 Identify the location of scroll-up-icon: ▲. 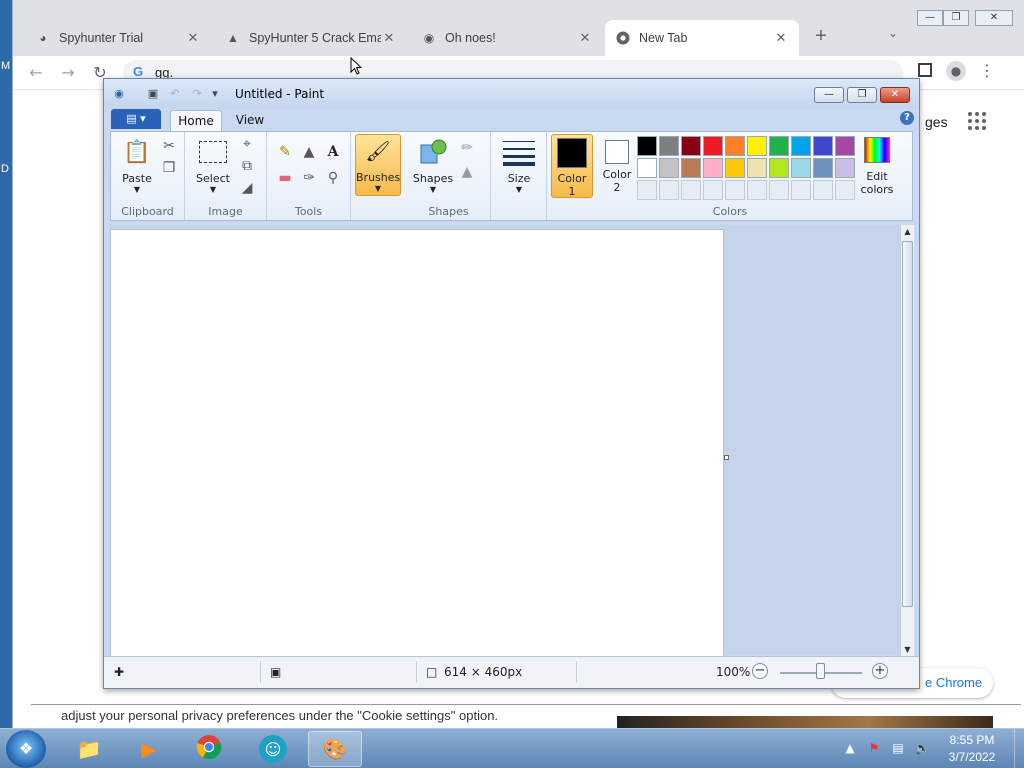
(907, 232).